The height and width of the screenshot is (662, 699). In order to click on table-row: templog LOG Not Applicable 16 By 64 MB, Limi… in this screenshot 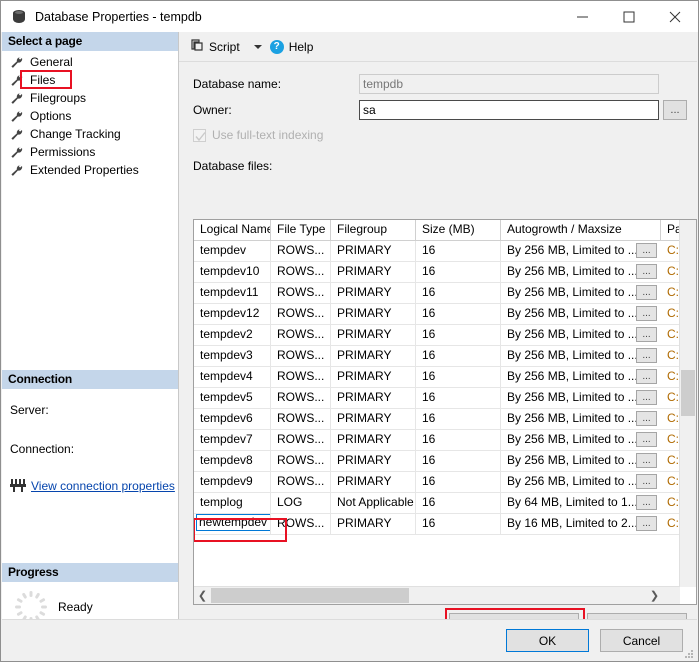, I will do `click(445, 503)`.